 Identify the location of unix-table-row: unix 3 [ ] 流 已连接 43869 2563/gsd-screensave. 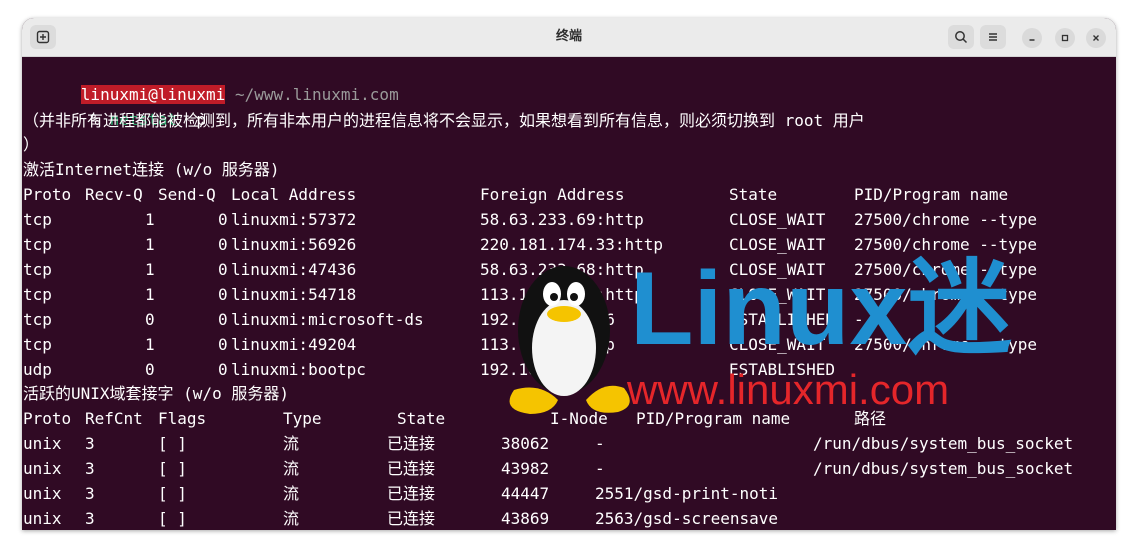
(568, 518).